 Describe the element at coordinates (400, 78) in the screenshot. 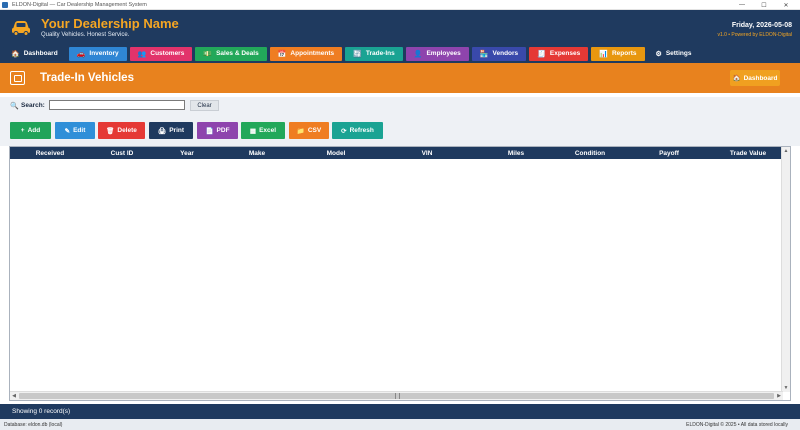

I see `page-title-bar: Trade-In Vehicles 🏠 Dashboard` at that location.